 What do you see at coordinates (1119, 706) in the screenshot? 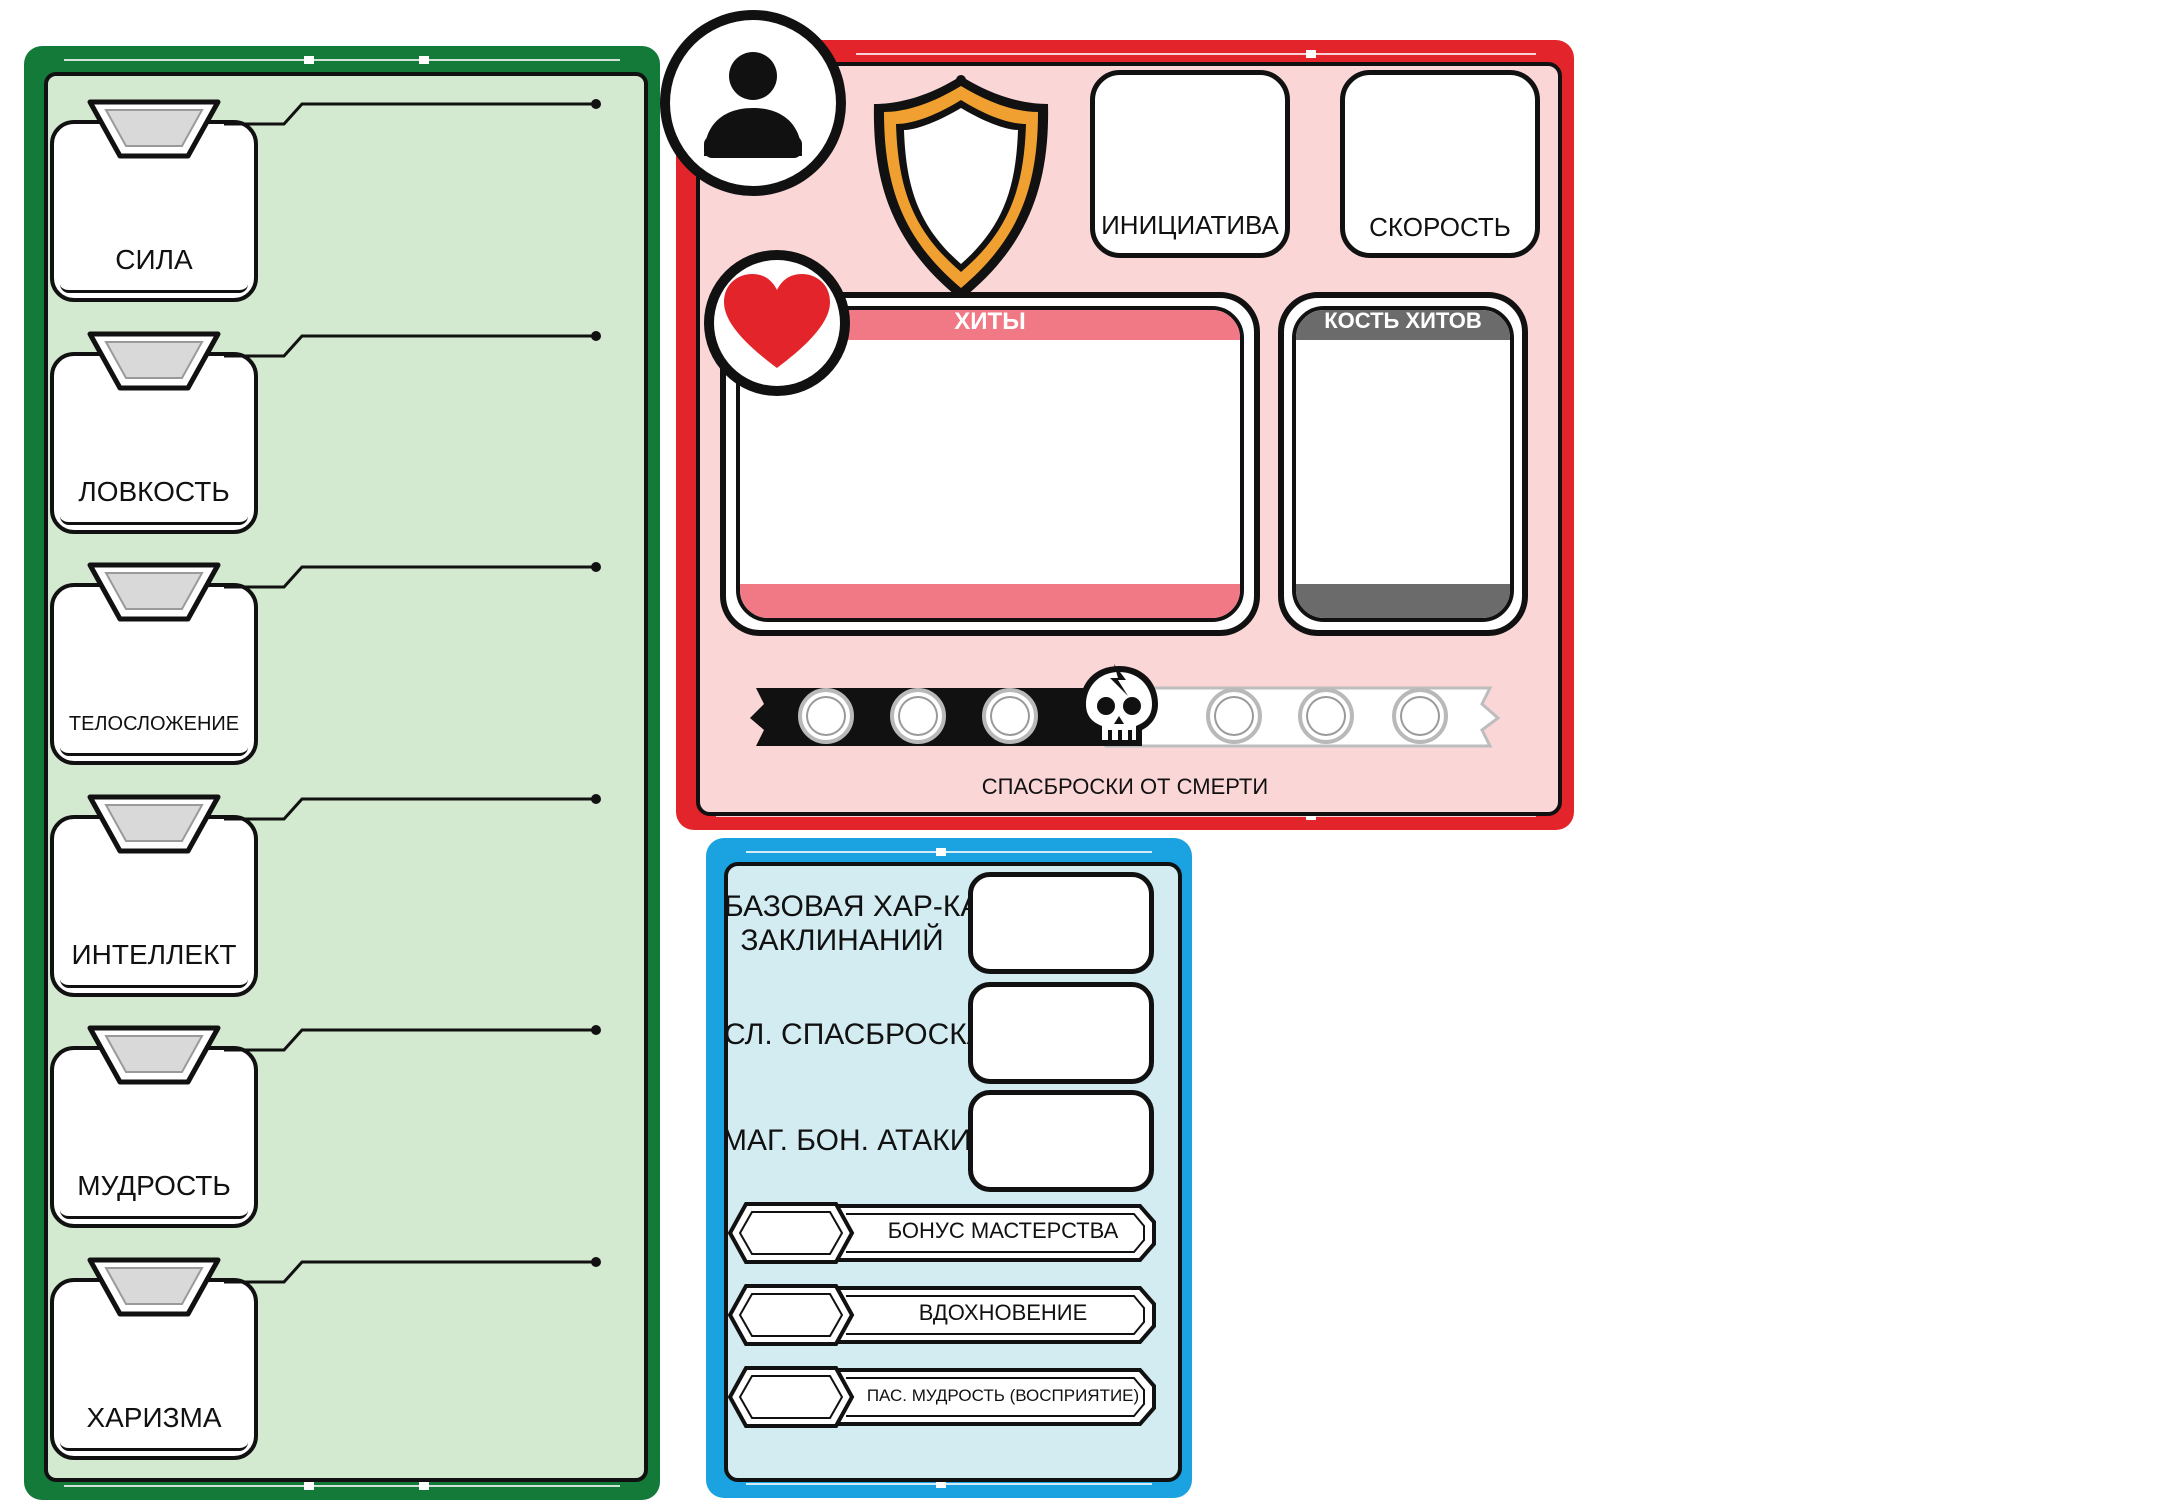
I see `skull-icon` at bounding box center [1119, 706].